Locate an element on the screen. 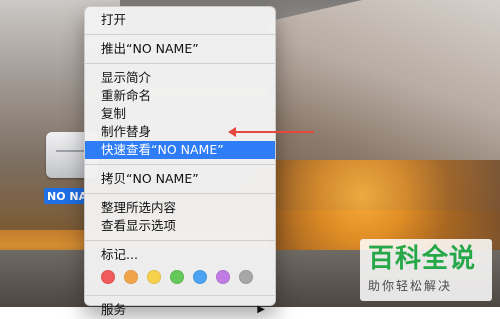 This screenshot has width=500, height=319. tag-dot-green is located at coordinates (177, 277).